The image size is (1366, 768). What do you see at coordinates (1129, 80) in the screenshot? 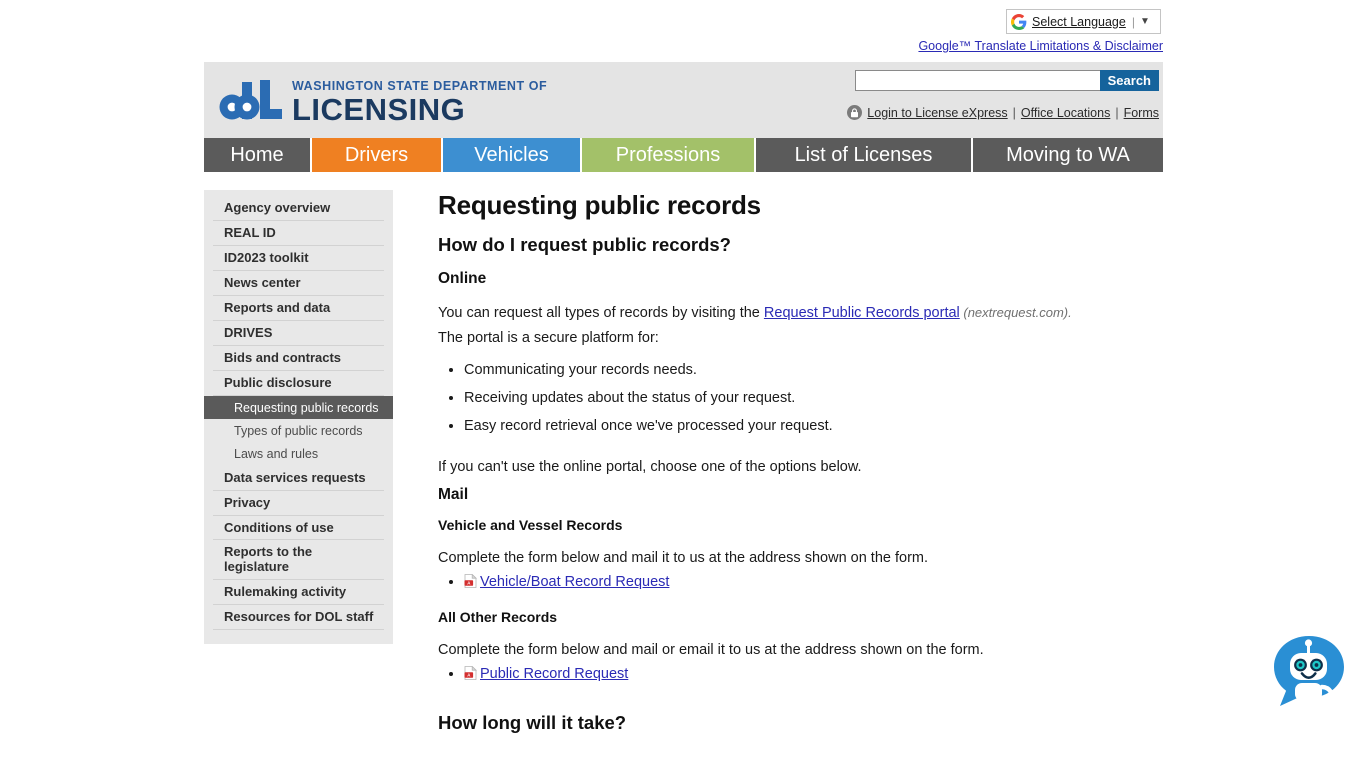
I see `search-button: Search` at bounding box center [1129, 80].